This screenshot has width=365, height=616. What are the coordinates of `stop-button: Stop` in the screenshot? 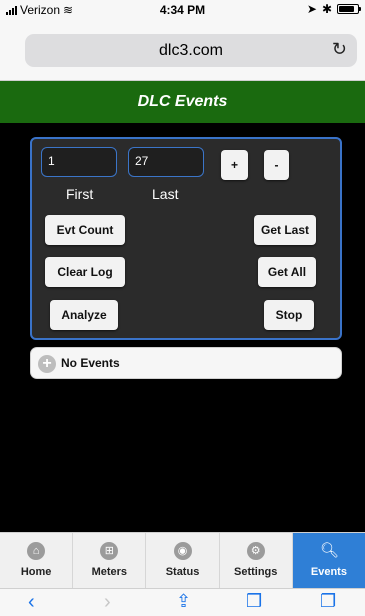 It's located at (289, 315).